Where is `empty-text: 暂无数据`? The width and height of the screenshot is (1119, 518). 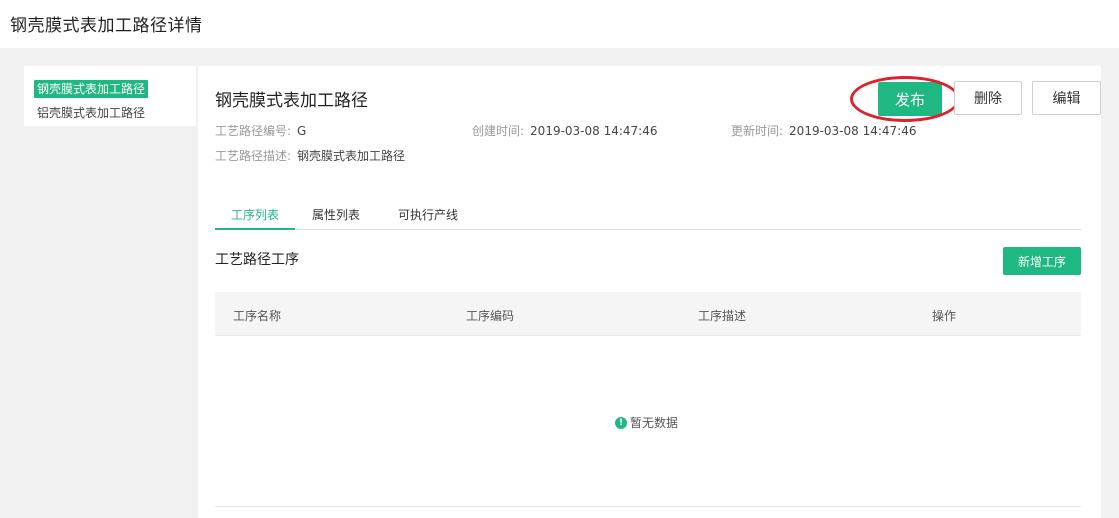
empty-text: 暂无数据 is located at coordinates (654, 423).